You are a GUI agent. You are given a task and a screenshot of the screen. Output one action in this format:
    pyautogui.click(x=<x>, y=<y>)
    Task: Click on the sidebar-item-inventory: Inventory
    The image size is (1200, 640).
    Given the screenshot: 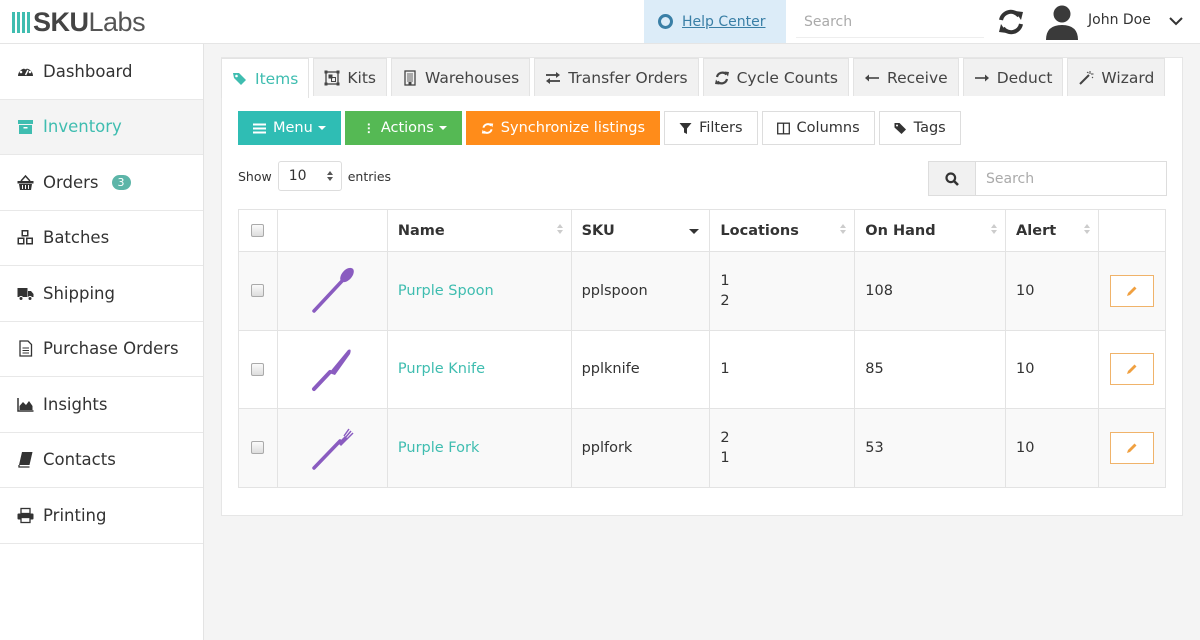 What is the action you would take?
    pyautogui.click(x=101, y=127)
    